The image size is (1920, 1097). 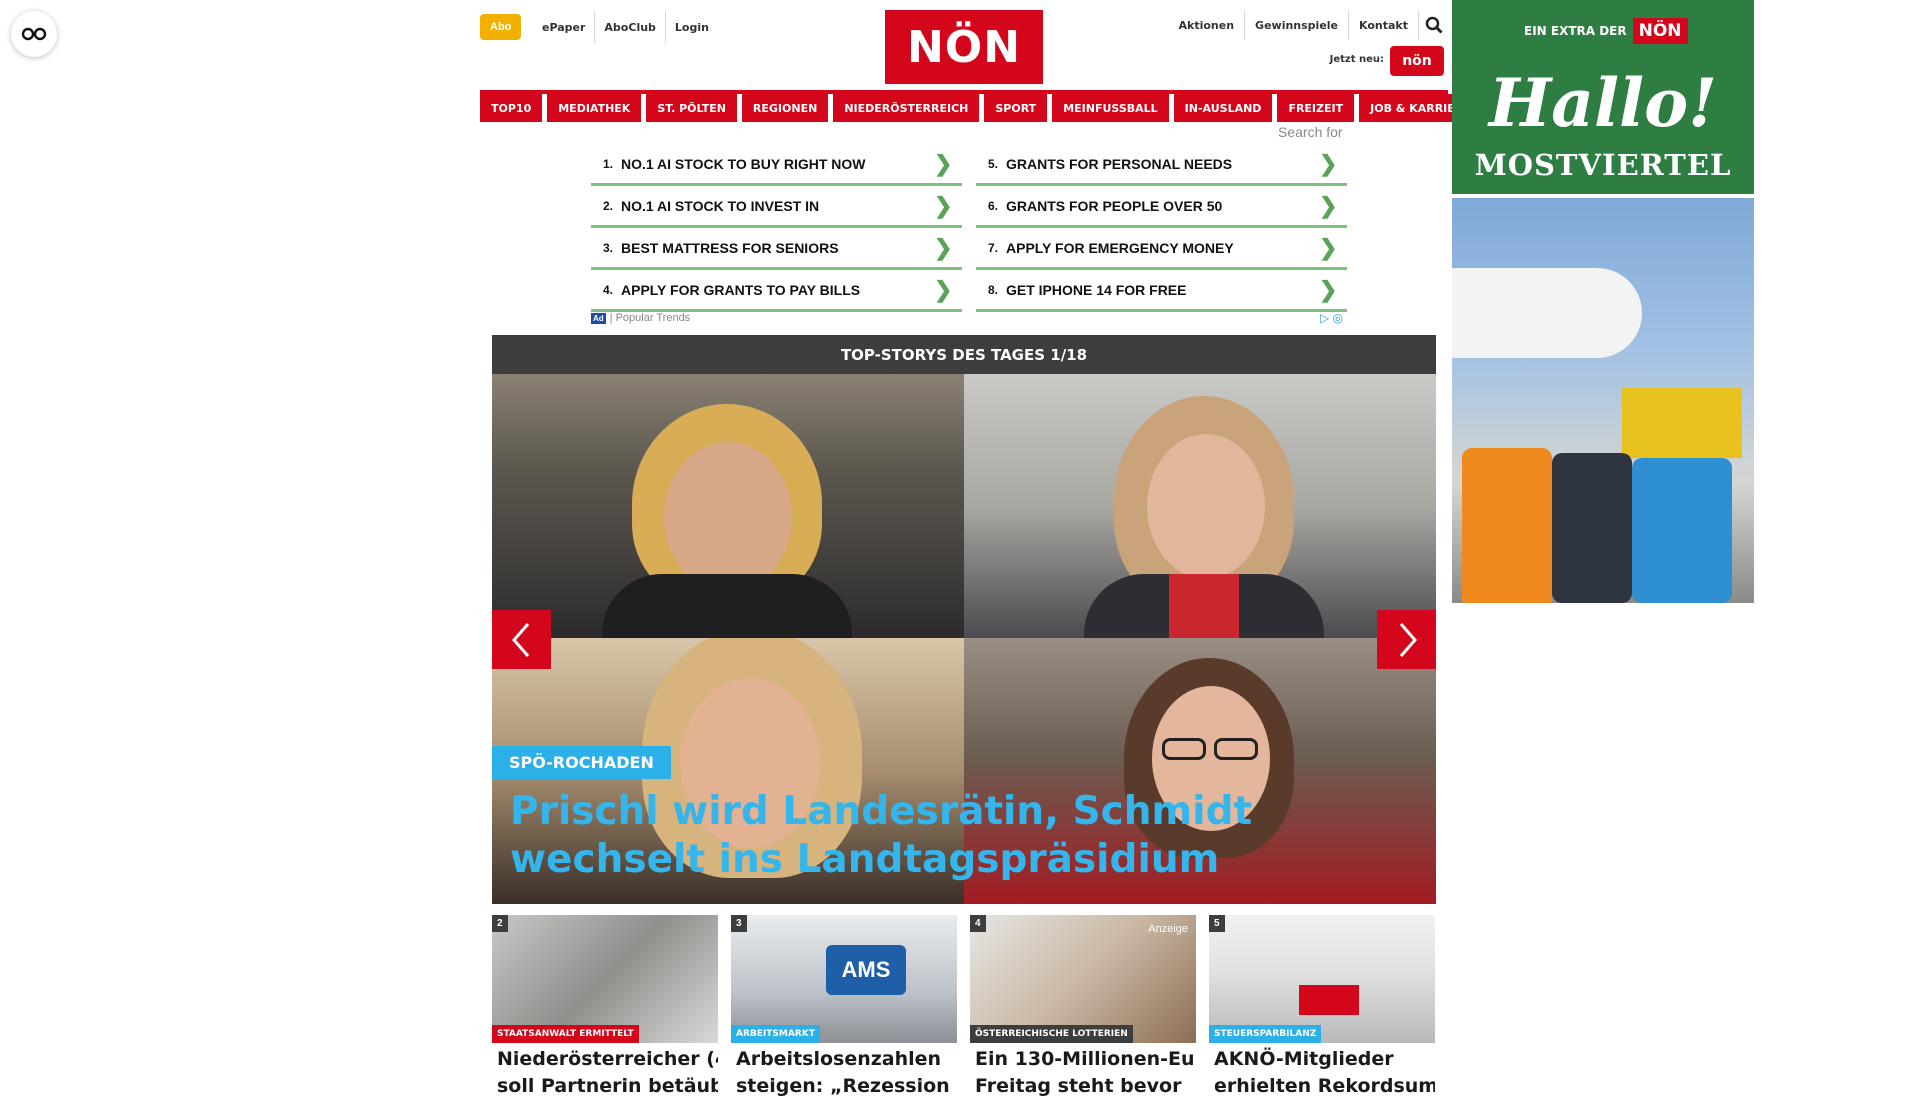 What do you see at coordinates (607, 1086) in the screenshot?
I see `card-title-line2: soll Partnerin betäubt` at bounding box center [607, 1086].